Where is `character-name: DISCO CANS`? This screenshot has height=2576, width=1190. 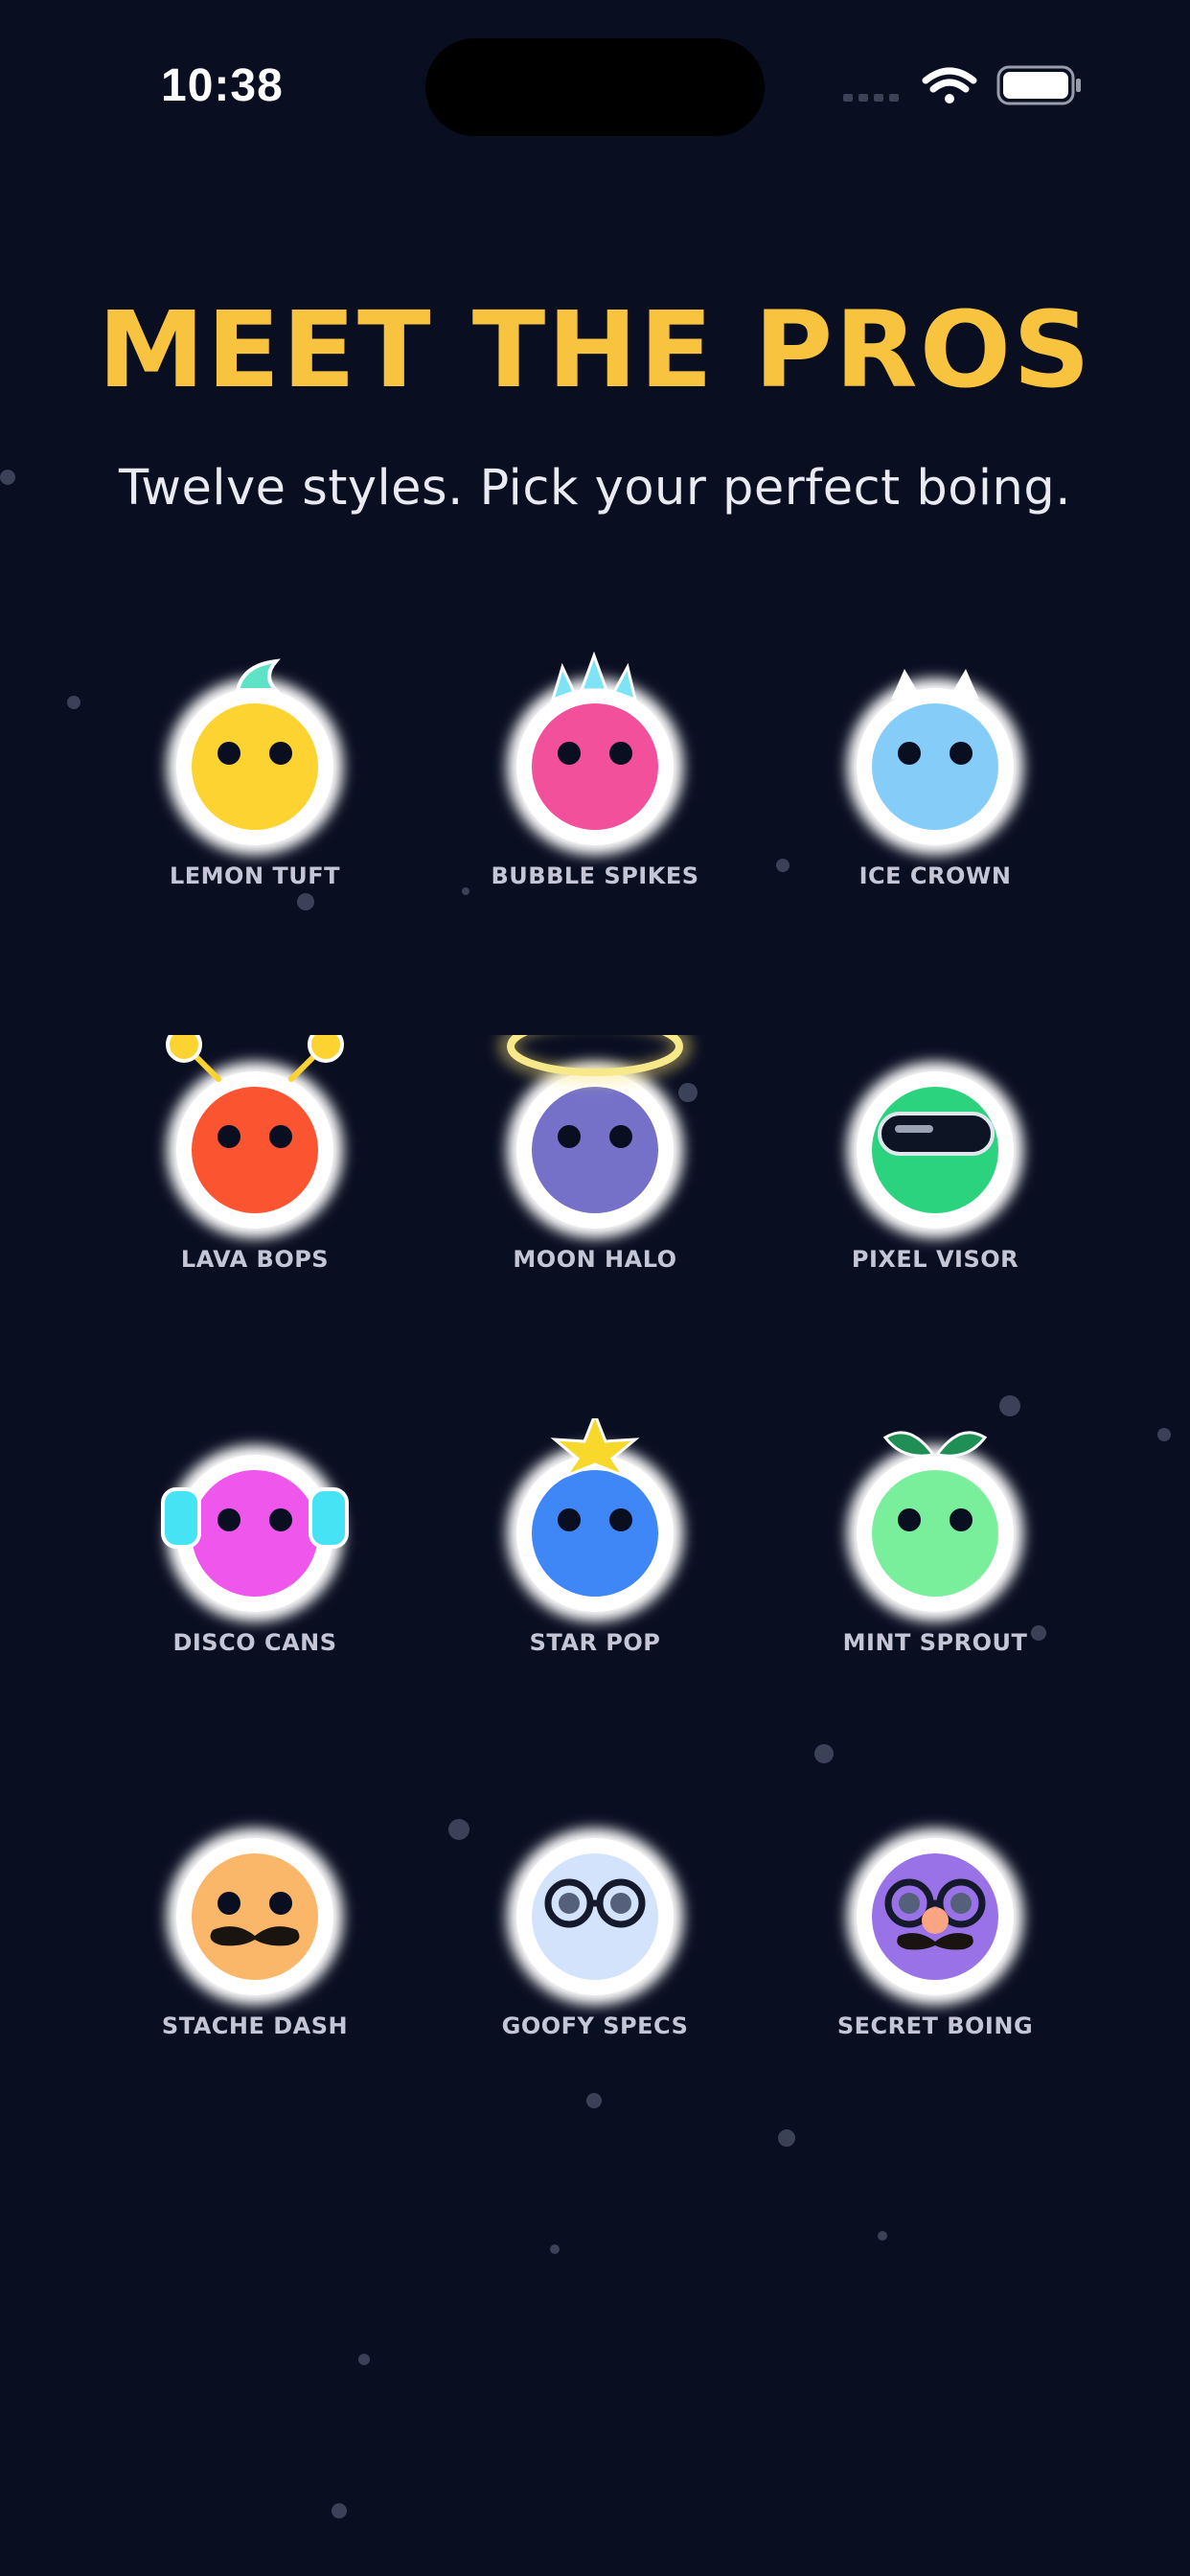
character-name: DISCO CANS is located at coordinates (255, 1642).